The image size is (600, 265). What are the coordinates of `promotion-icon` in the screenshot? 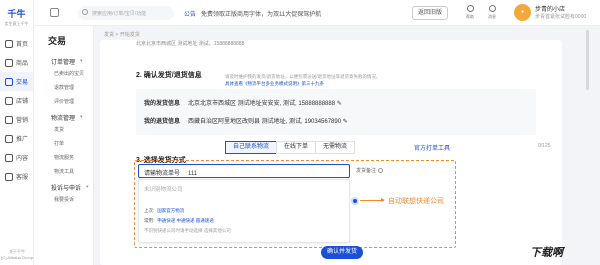 It's located at (9, 138).